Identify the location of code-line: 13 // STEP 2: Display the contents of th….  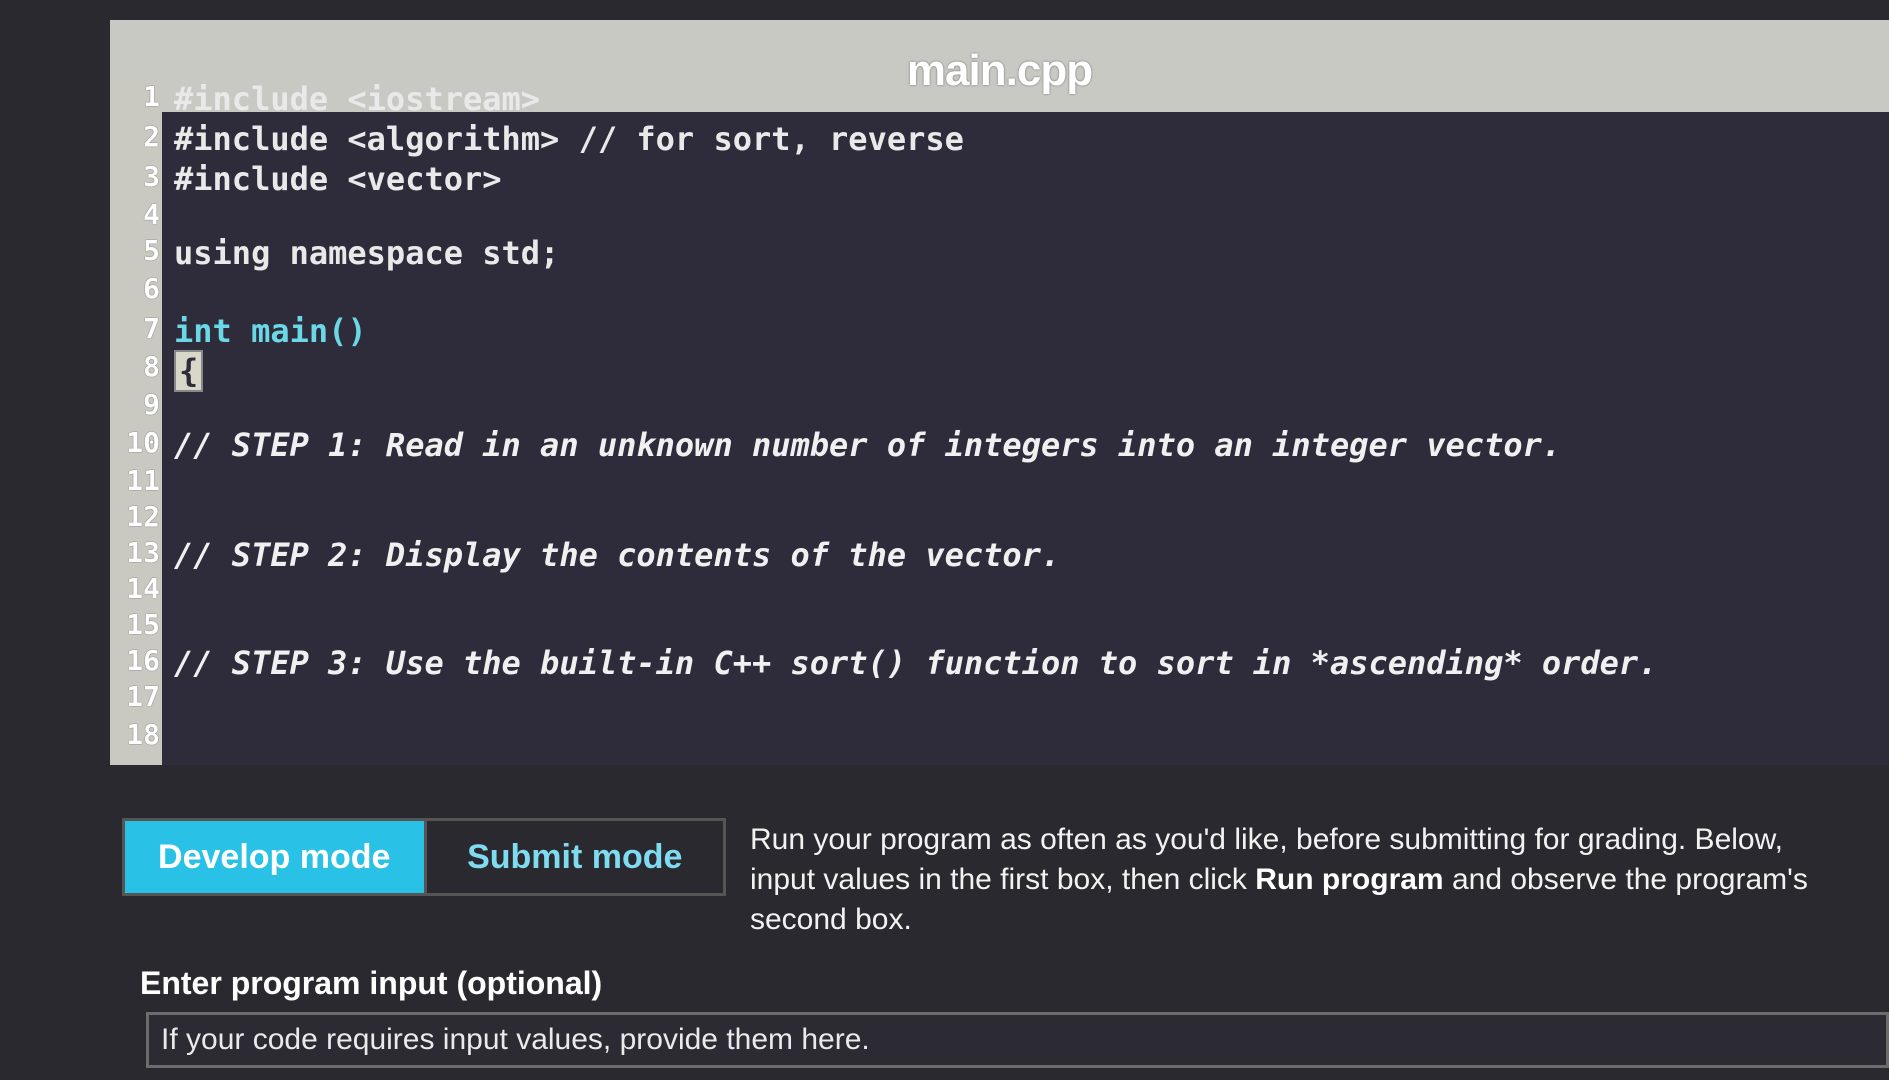
(999, 556).